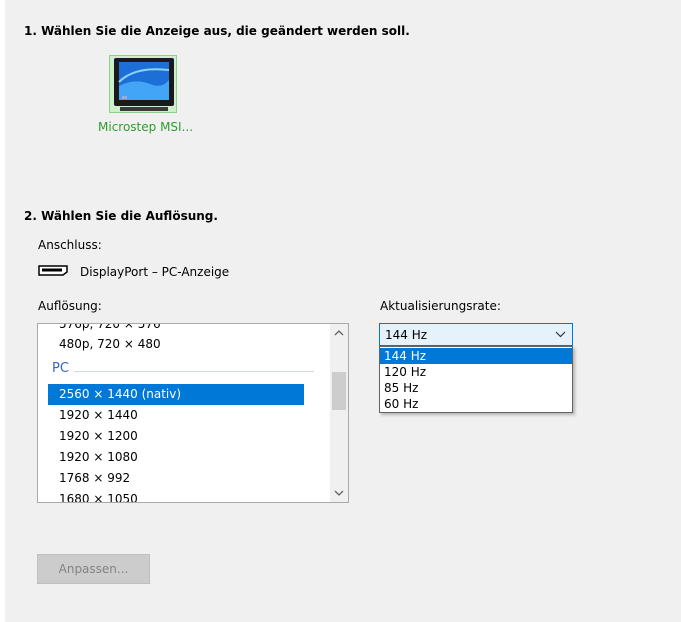 This screenshot has width=681, height=622. I want to click on list-item: 1680 × 1050, so click(176, 495).